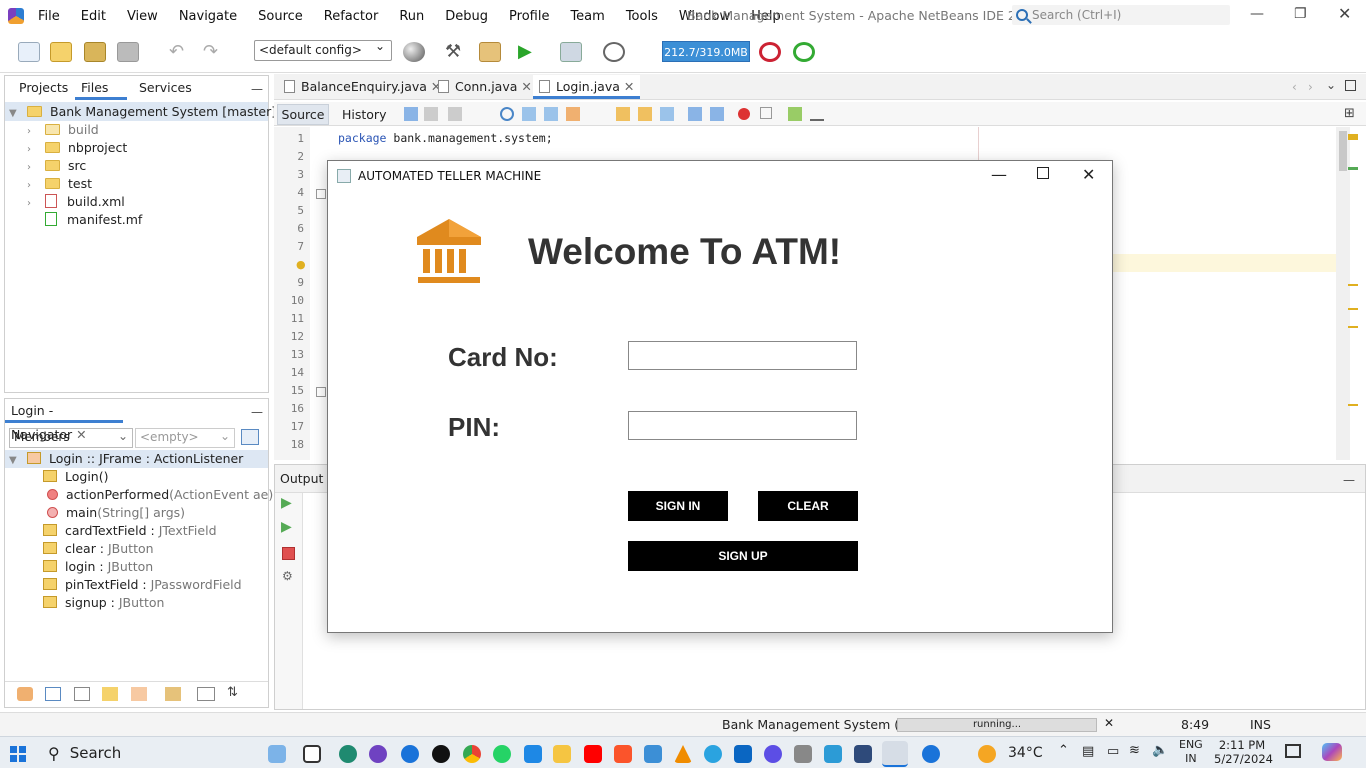  What do you see at coordinates (165, 753) in the screenshot?
I see `taskbar-search: ⚲ Search` at bounding box center [165, 753].